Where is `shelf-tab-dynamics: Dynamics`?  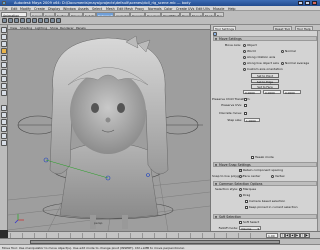
shelf-tab-dynamics: Dynamics is located at coordinates (137, 14).